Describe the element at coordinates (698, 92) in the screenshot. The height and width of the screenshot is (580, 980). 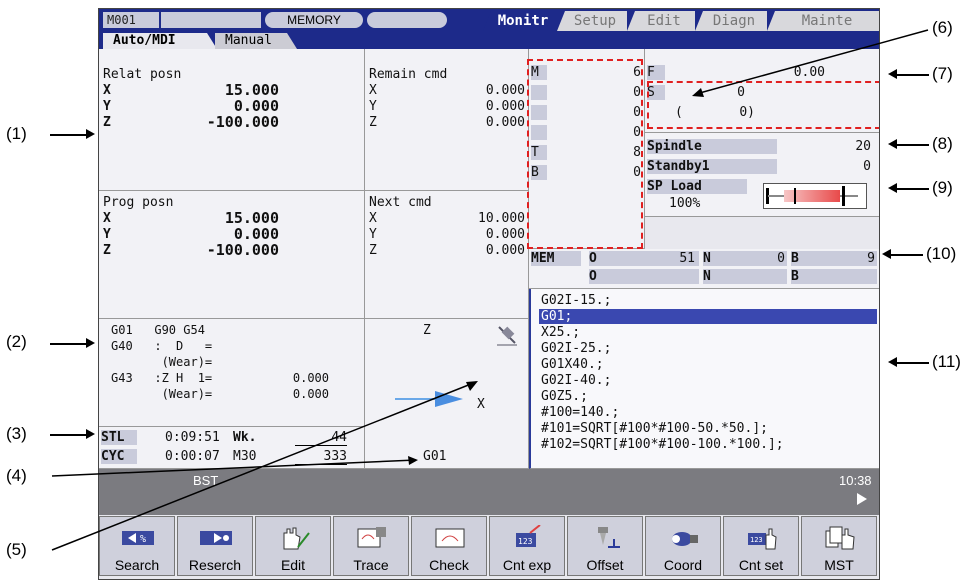
I see `leader-6-head` at that location.